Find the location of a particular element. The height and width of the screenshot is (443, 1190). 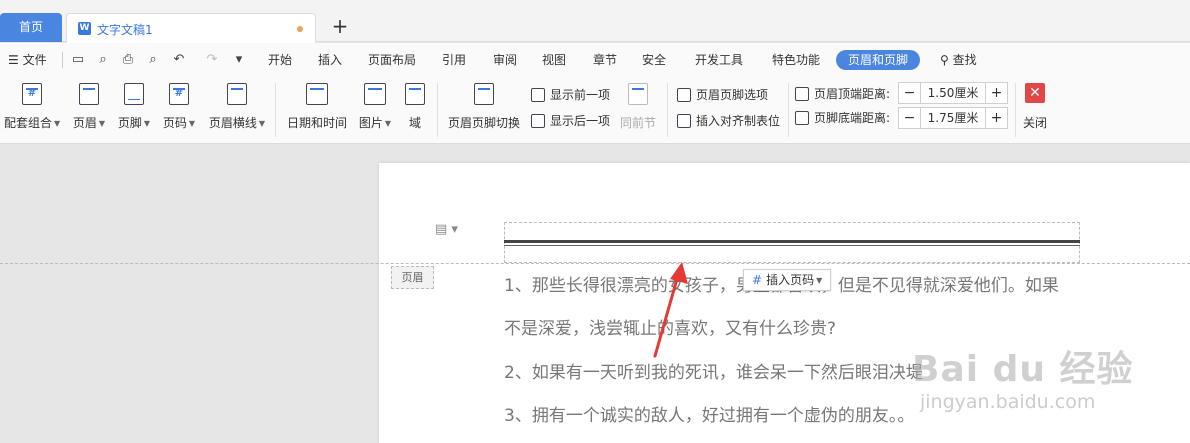

baidu-watermark: Bai du 经验 is located at coordinates (1023, 369).